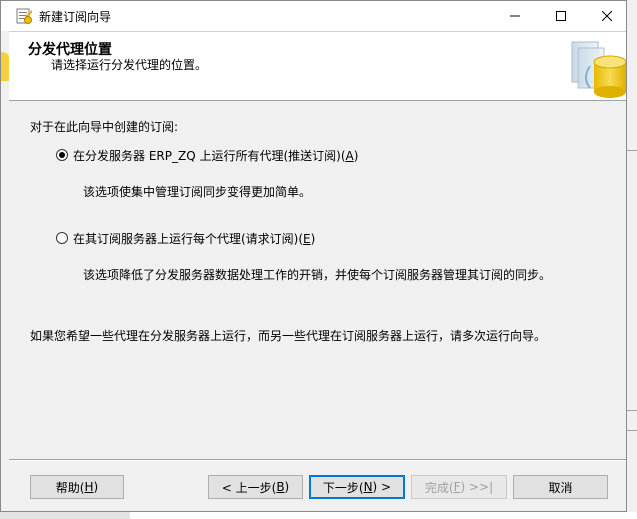 Image resolution: width=637 pixels, height=519 pixels. I want to click on title-bar: 新建订阅向导, so click(313, 16).